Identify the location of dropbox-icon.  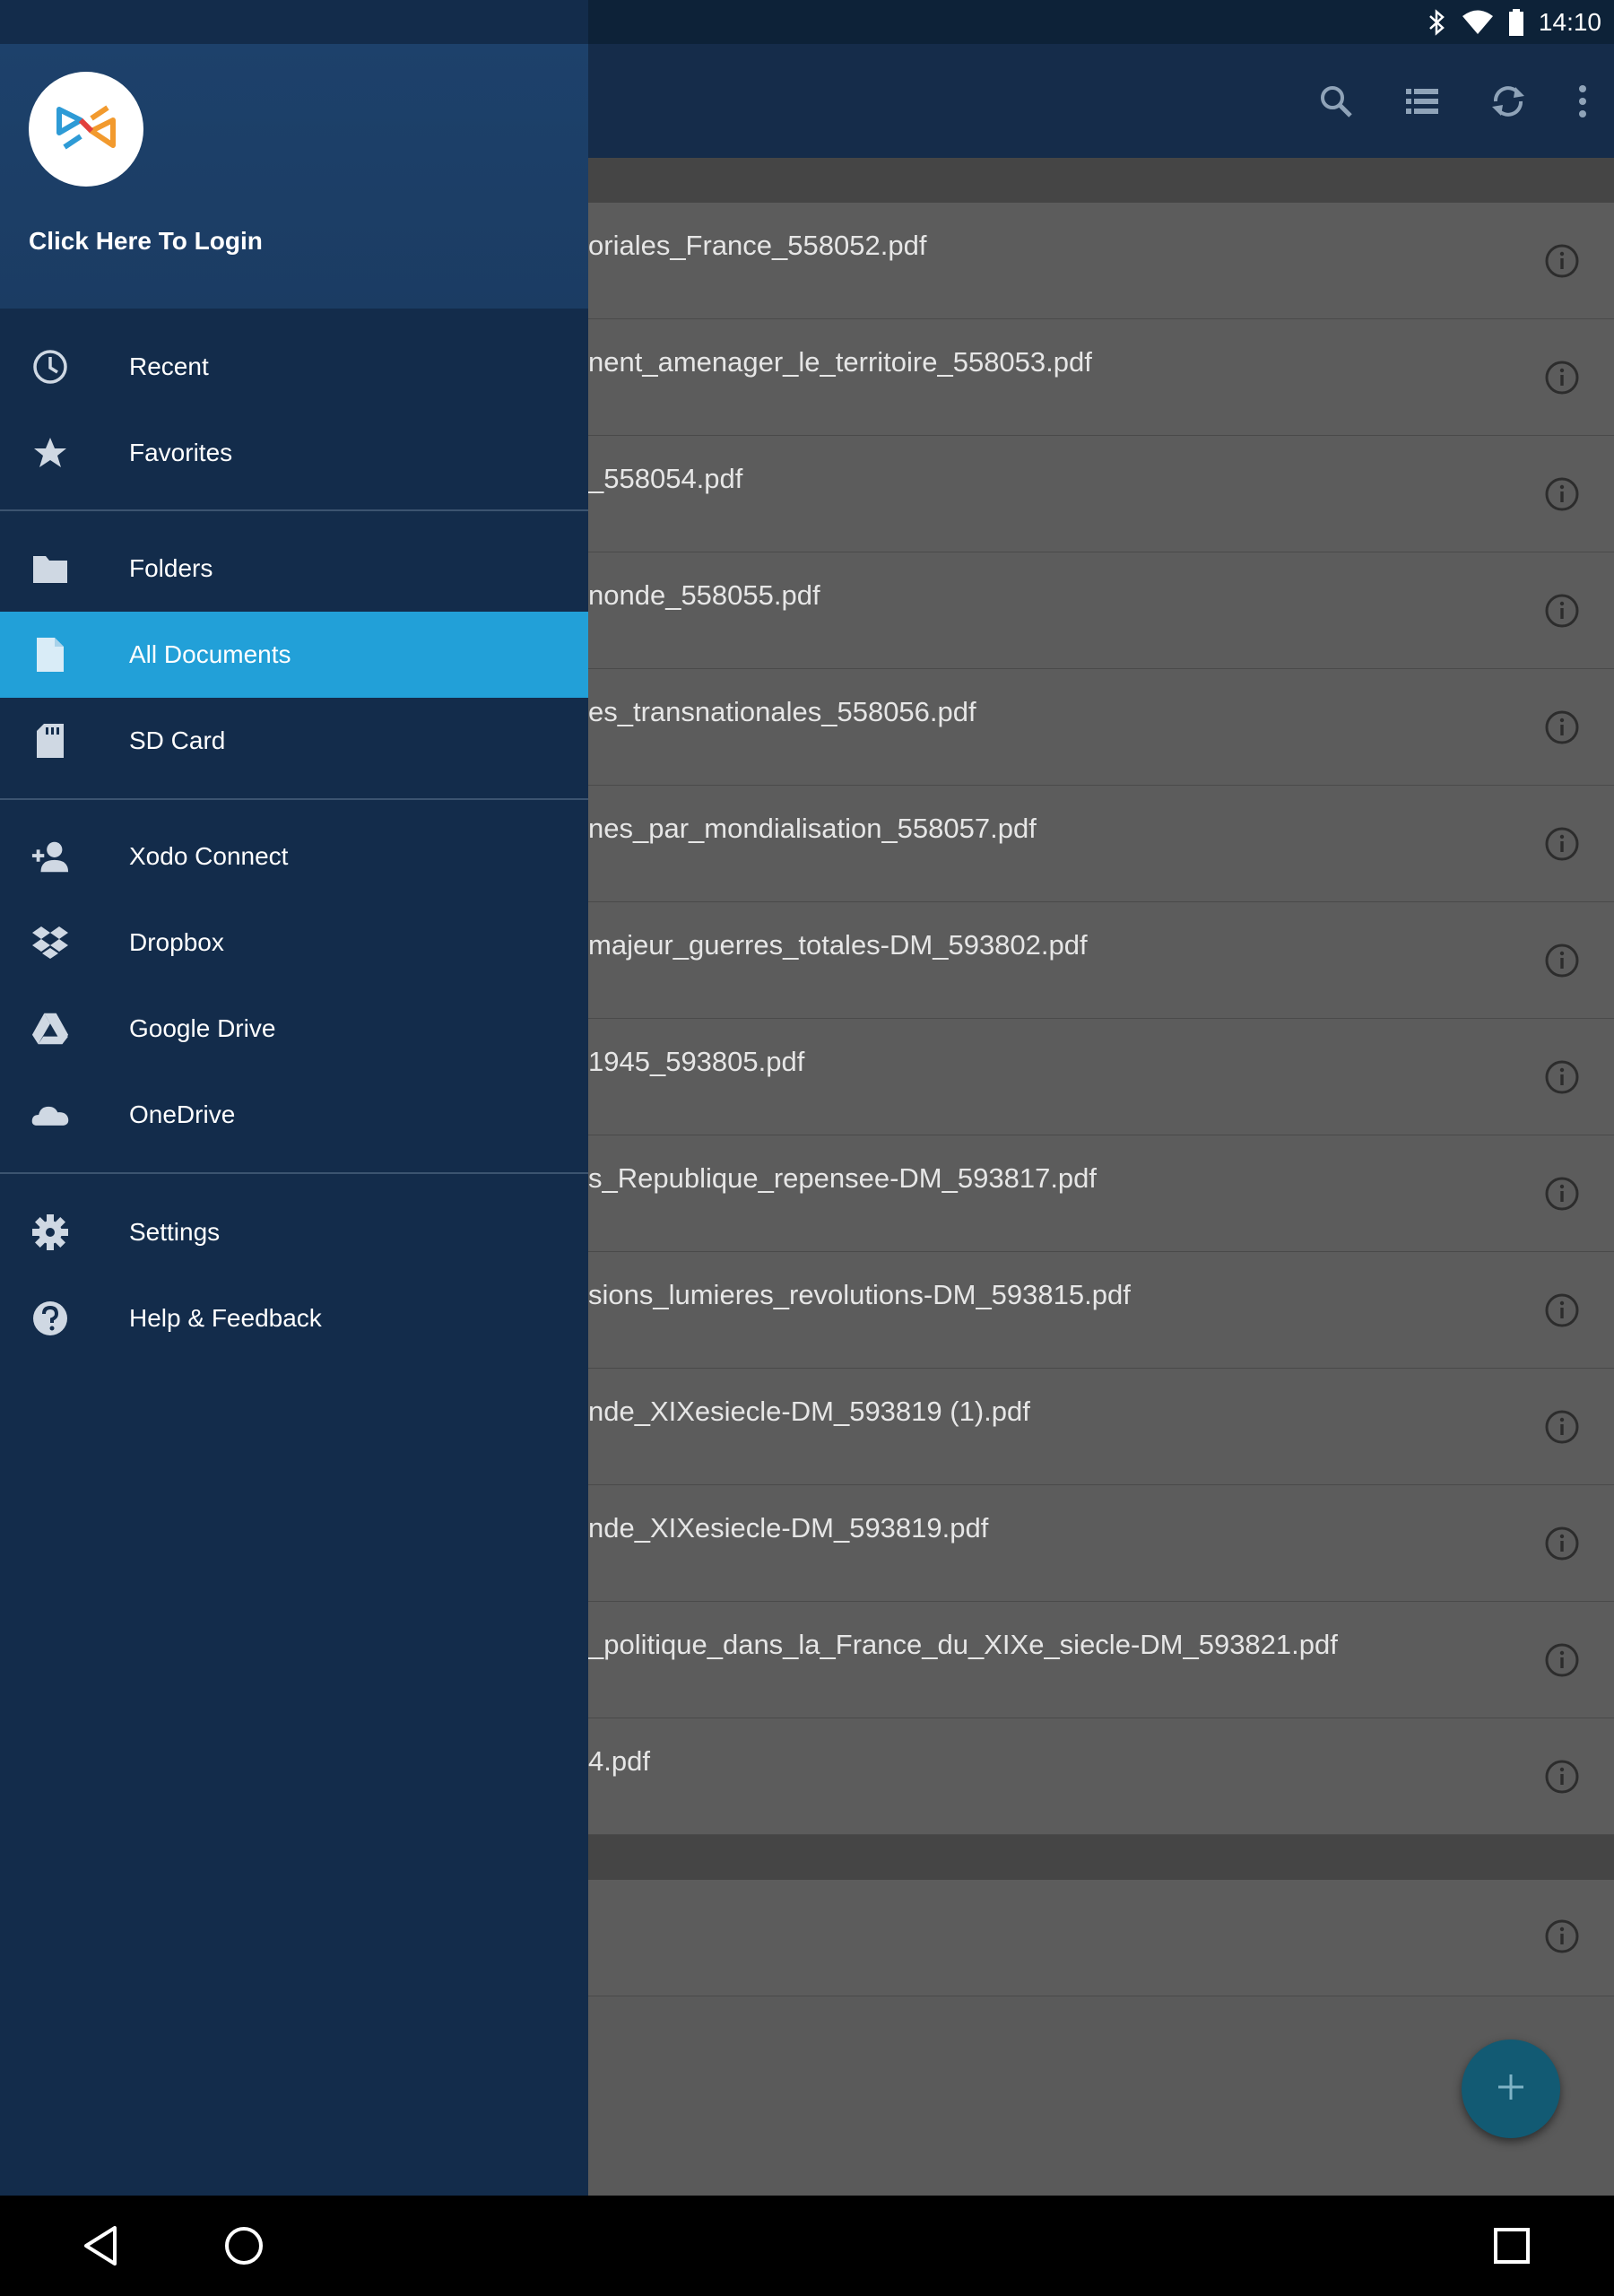
(50, 942).